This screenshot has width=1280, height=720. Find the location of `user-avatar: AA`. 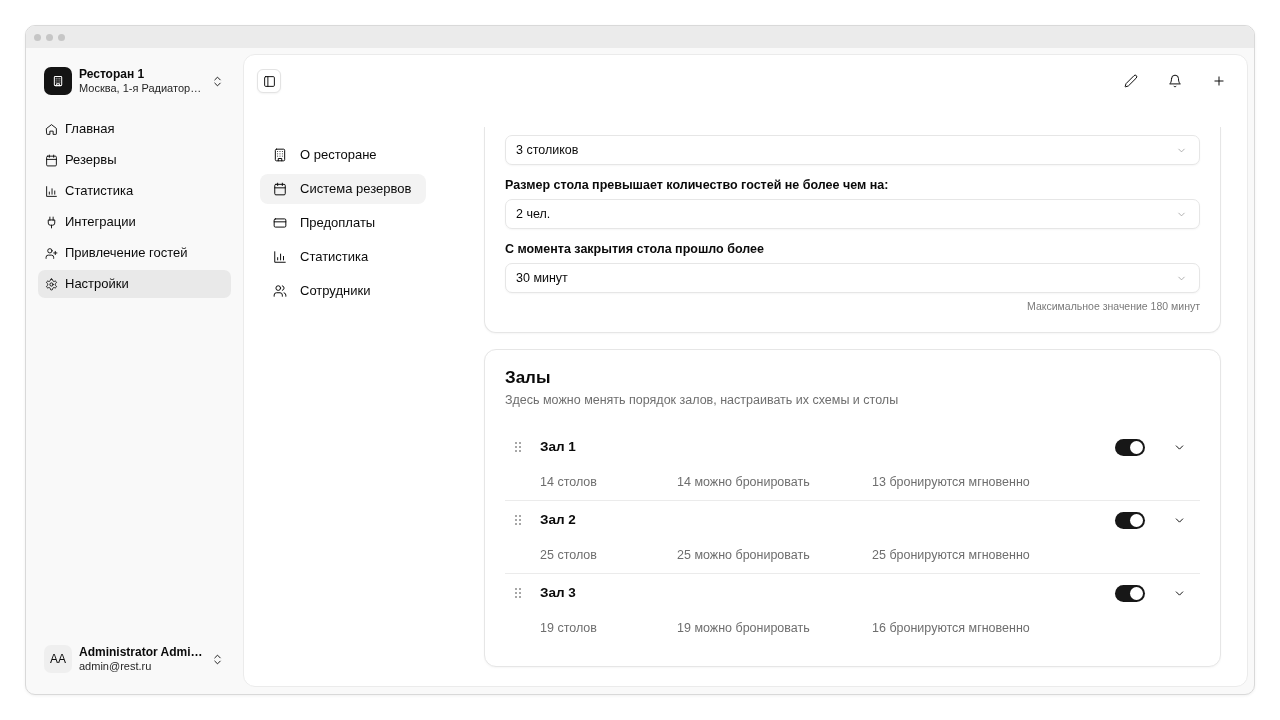

user-avatar: AA is located at coordinates (58, 659).